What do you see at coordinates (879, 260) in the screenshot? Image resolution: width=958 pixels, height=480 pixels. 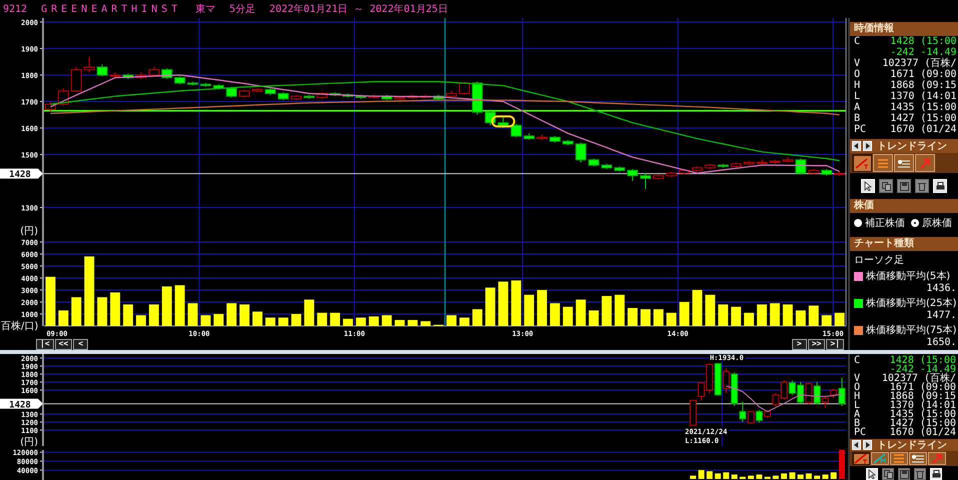 I see `chart-style-label: ローソク足` at bounding box center [879, 260].